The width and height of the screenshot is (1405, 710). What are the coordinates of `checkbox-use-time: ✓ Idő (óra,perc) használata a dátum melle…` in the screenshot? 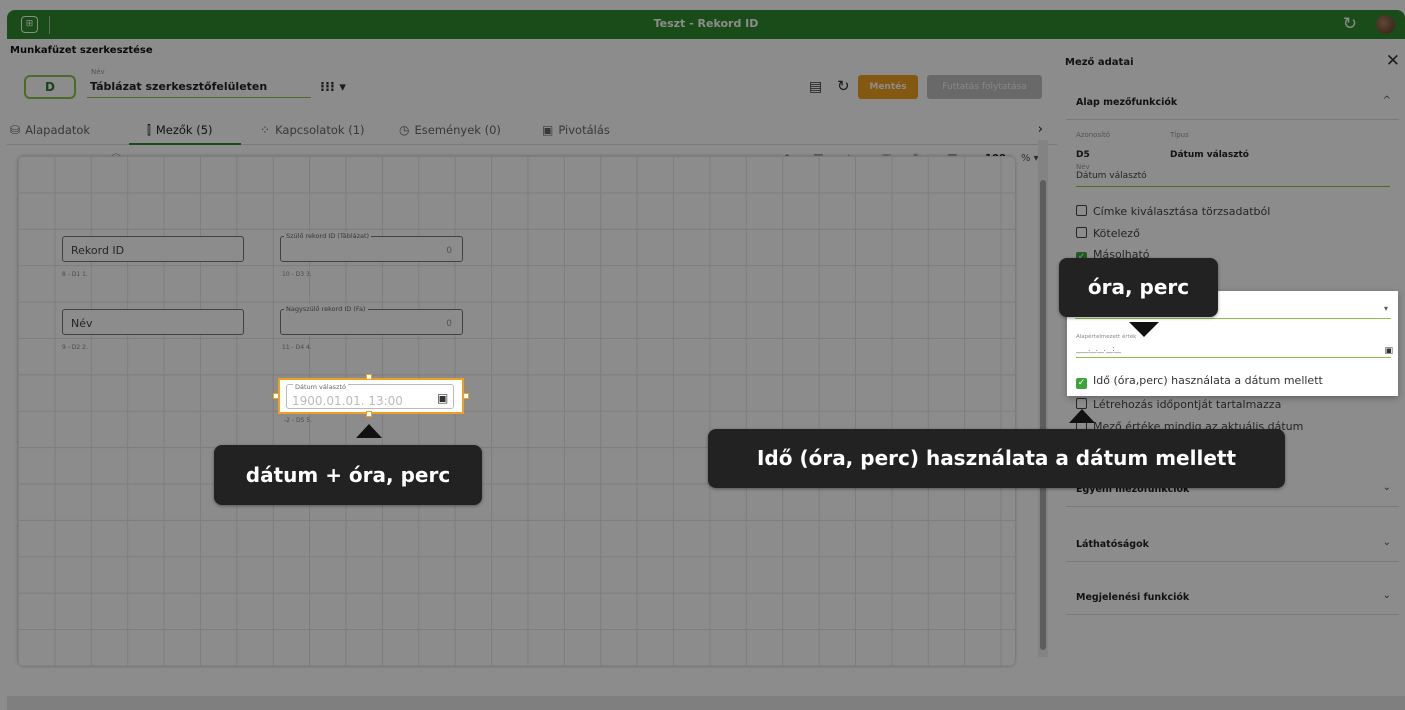 It's located at (1199, 381).